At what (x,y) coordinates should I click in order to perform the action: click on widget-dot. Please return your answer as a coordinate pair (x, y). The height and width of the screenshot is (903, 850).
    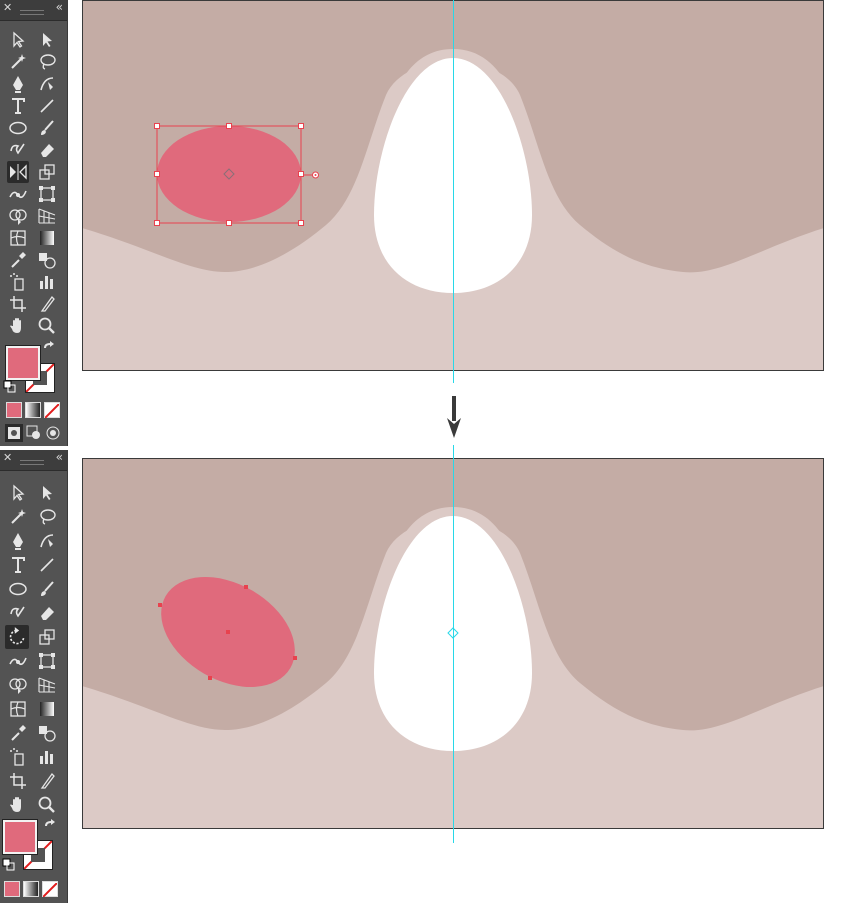
    Looking at the image, I should click on (315, 175).